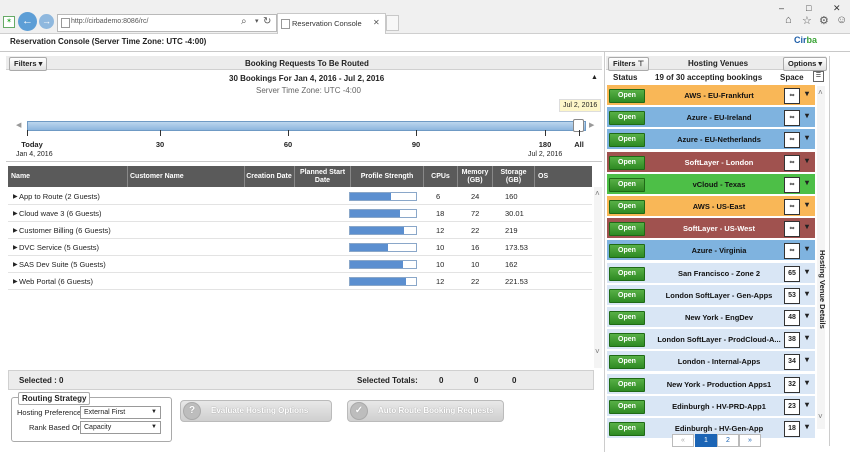 The height and width of the screenshot is (456, 850). What do you see at coordinates (475, 176) in the screenshot?
I see `column-memory: Memory (GB)` at bounding box center [475, 176].